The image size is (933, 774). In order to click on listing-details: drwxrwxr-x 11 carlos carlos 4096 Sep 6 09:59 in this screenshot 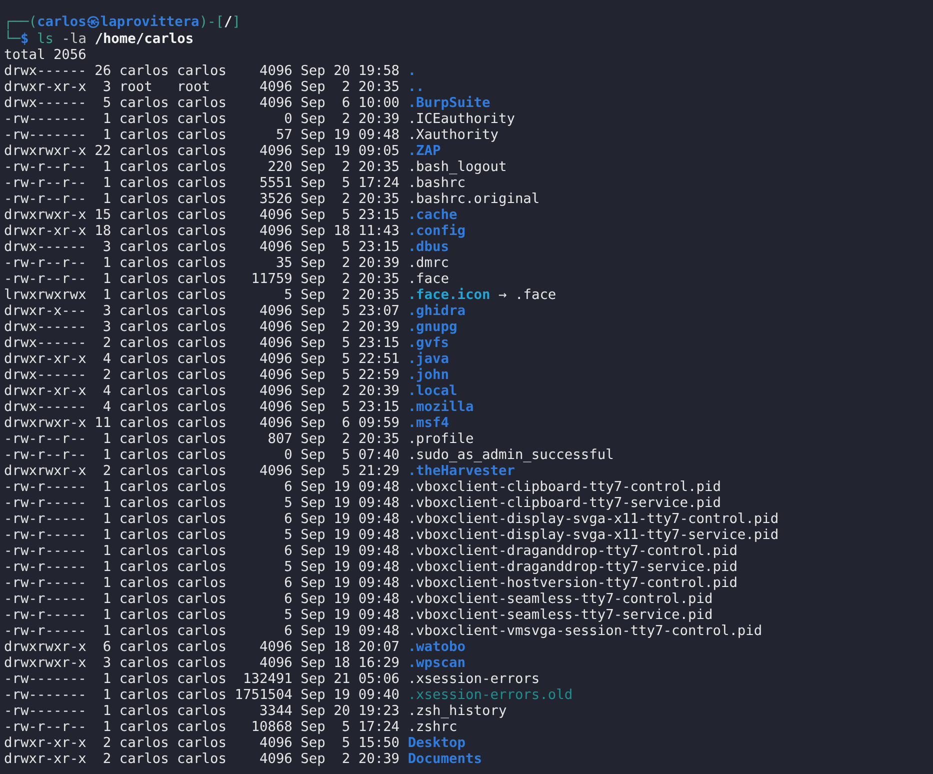, I will do `click(202, 423)`.